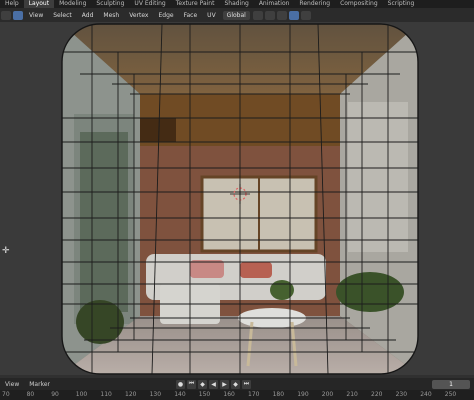  Describe the element at coordinates (191, 384) in the screenshot. I see `jump-start-icon: ⏮` at that location.